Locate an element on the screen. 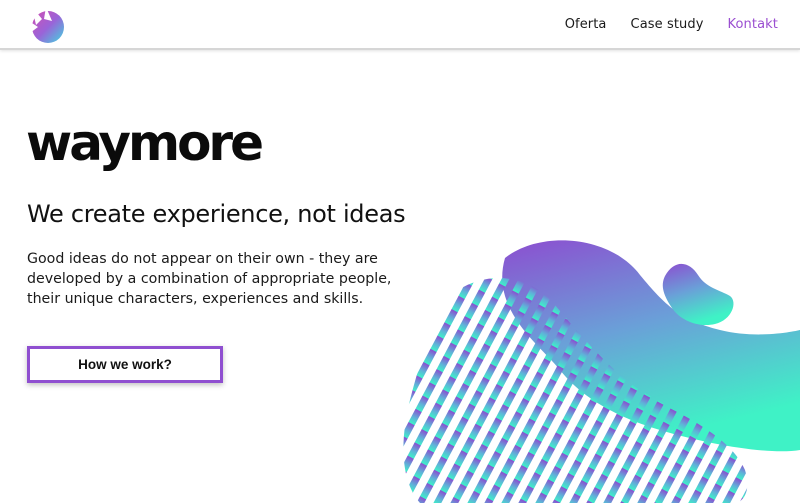 The width and height of the screenshot is (800, 503). how-we-work-button: How we work? is located at coordinates (125, 364).